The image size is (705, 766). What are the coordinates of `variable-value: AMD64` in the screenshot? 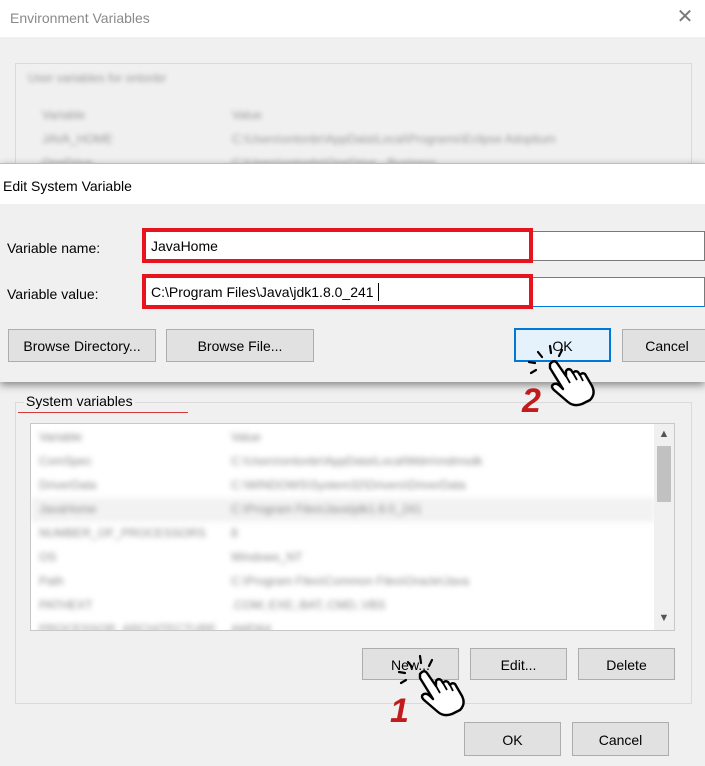 It's located at (251, 626).